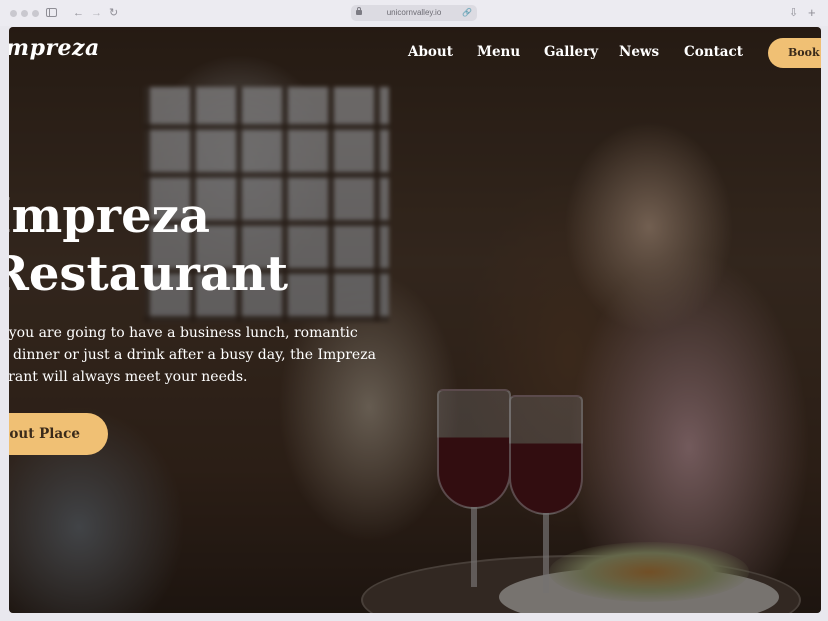 The width and height of the screenshot is (828, 621). Describe the element at coordinates (793, 13) in the screenshot. I see `download-icon: ⇩` at that location.